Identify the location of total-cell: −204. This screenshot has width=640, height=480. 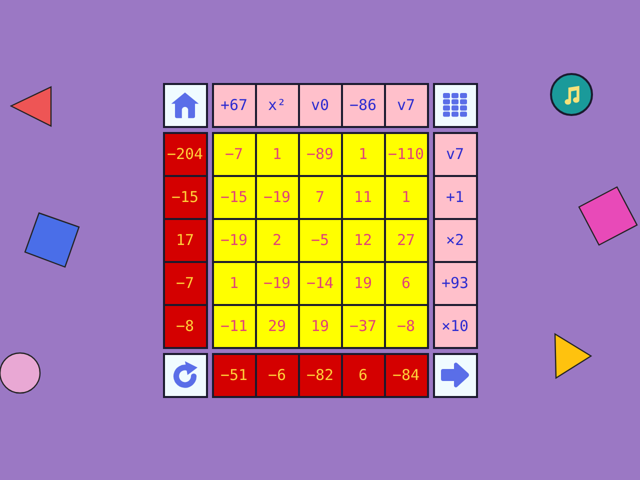
(185, 154).